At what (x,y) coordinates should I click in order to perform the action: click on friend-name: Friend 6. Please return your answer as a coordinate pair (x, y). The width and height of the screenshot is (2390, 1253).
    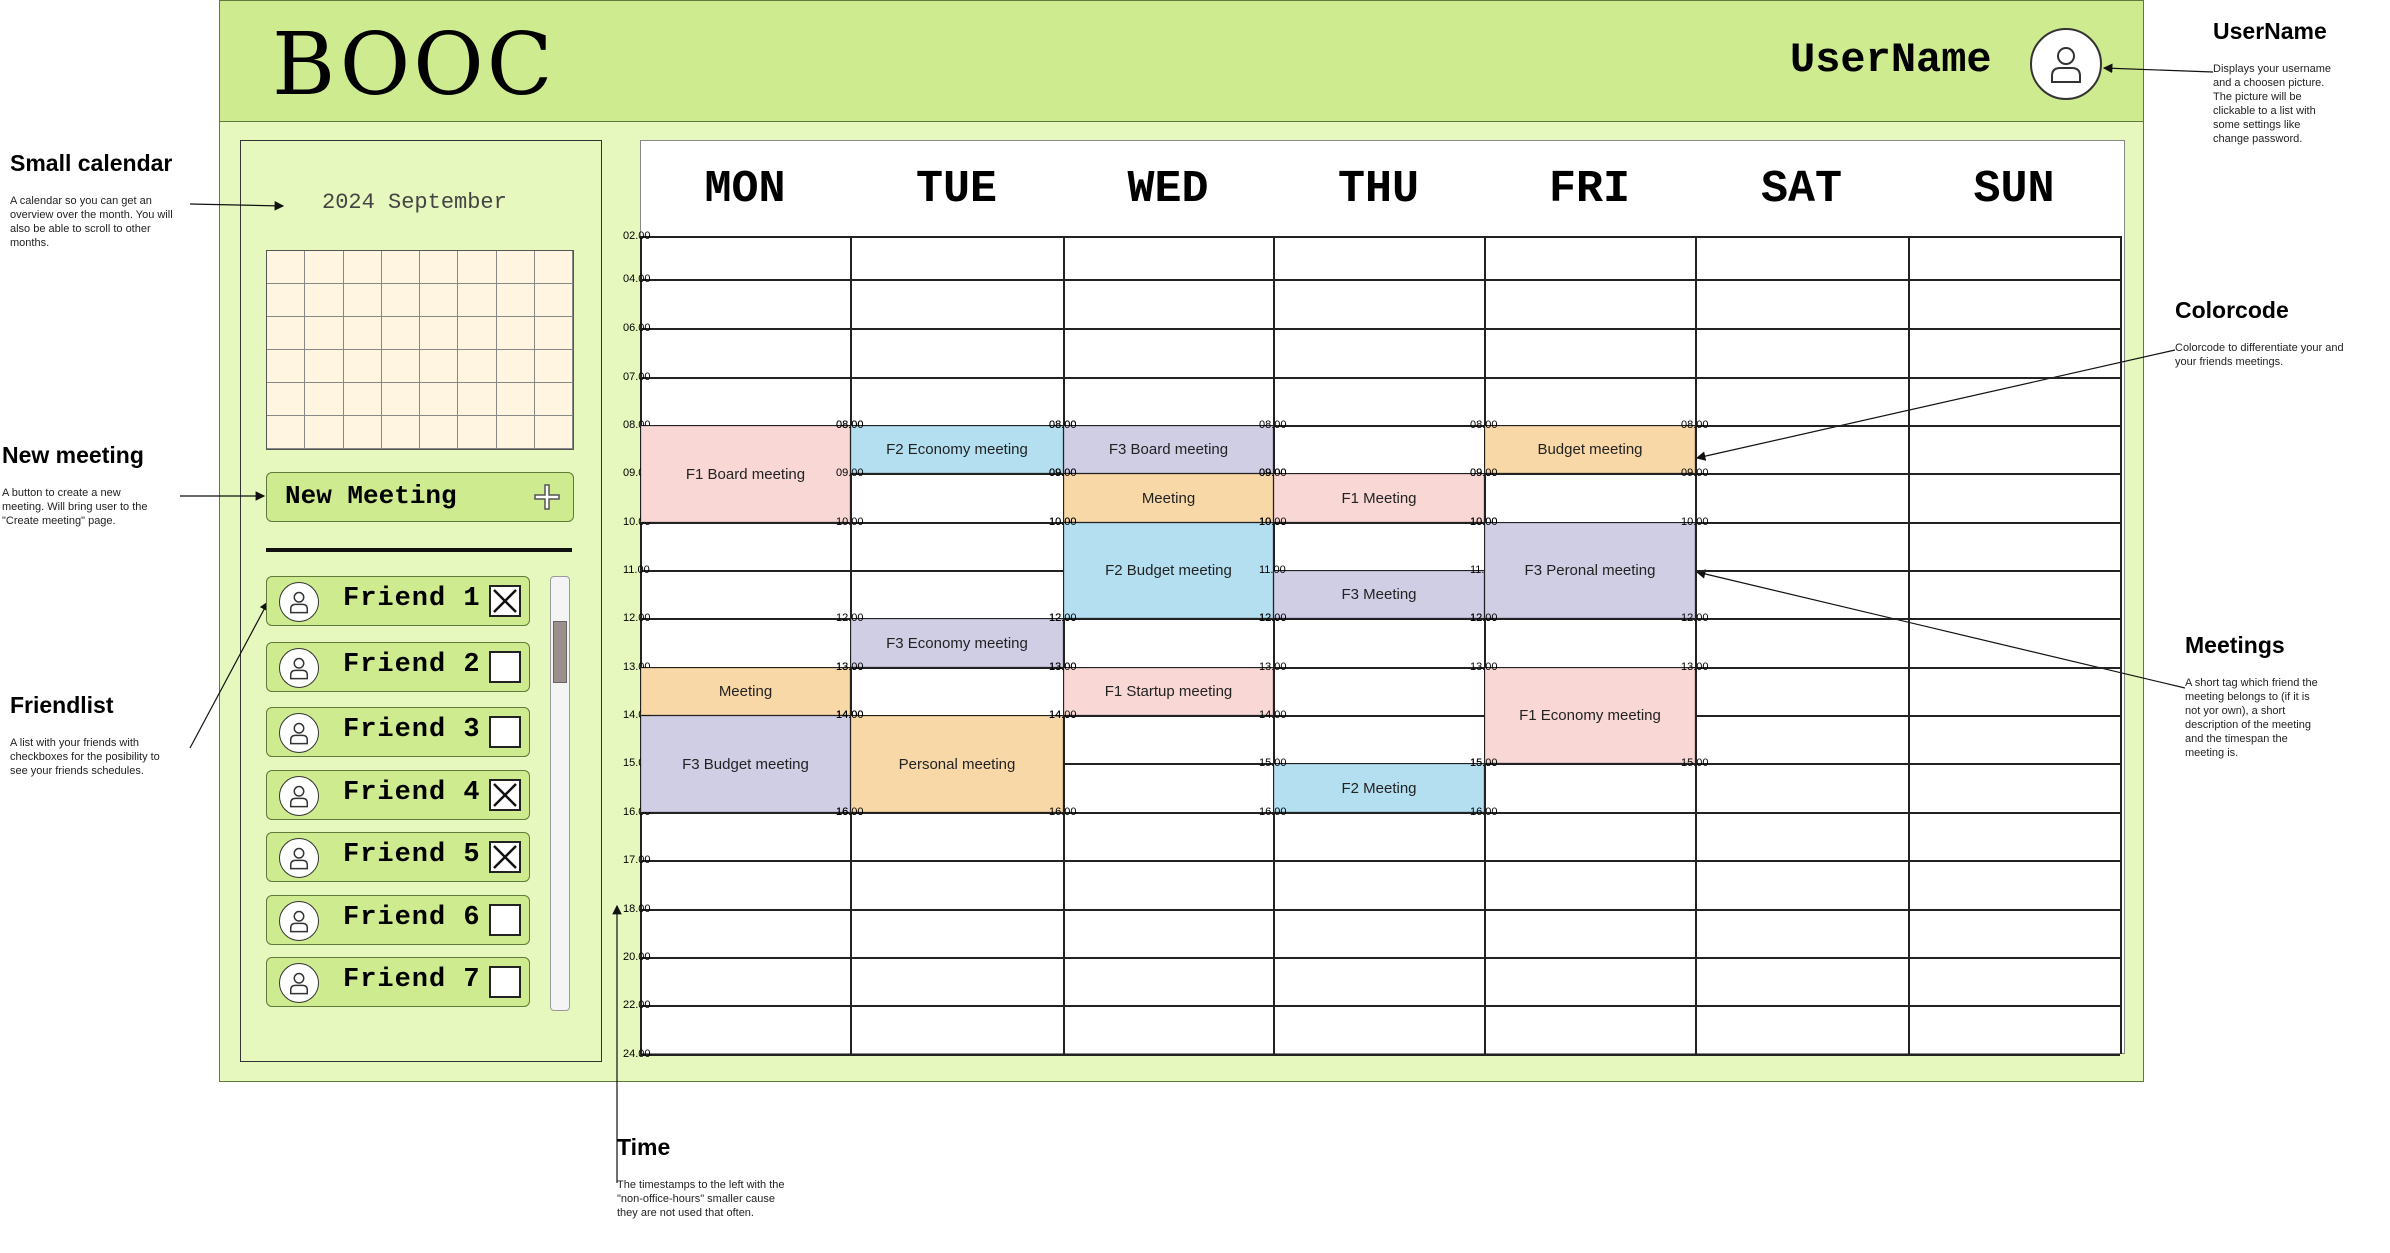
    Looking at the image, I should click on (412, 918).